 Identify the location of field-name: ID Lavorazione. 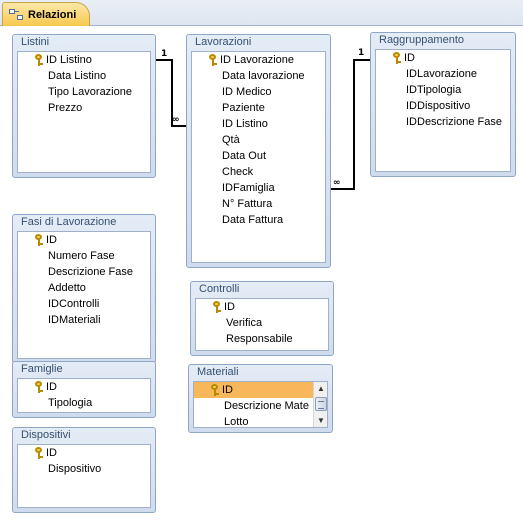
(257, 60).